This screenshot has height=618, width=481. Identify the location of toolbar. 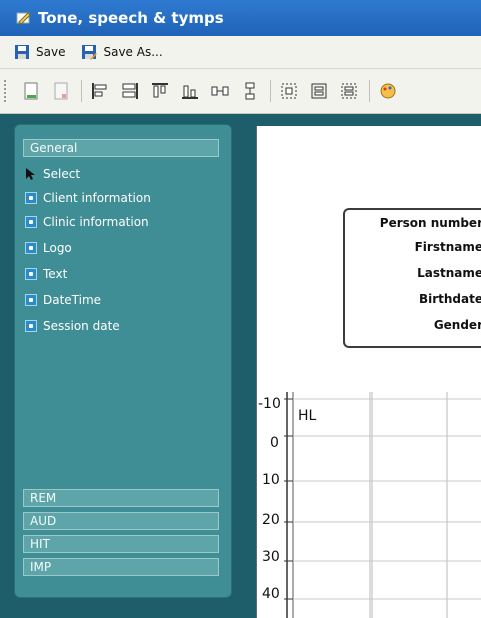
(240, 91).